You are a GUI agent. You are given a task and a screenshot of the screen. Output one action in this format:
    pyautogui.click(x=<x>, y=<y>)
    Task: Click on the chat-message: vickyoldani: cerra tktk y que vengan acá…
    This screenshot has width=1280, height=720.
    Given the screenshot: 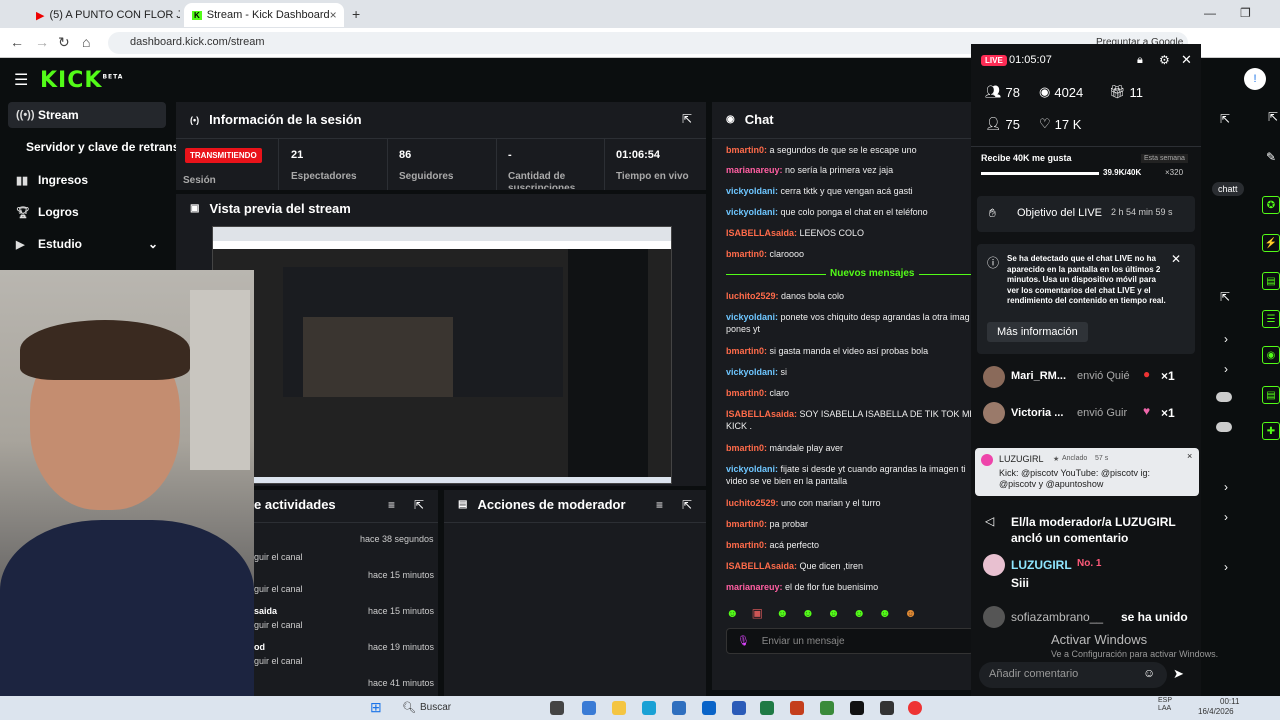 What is the action you would take?
    pyautogui.click(x=850, y=191)
    